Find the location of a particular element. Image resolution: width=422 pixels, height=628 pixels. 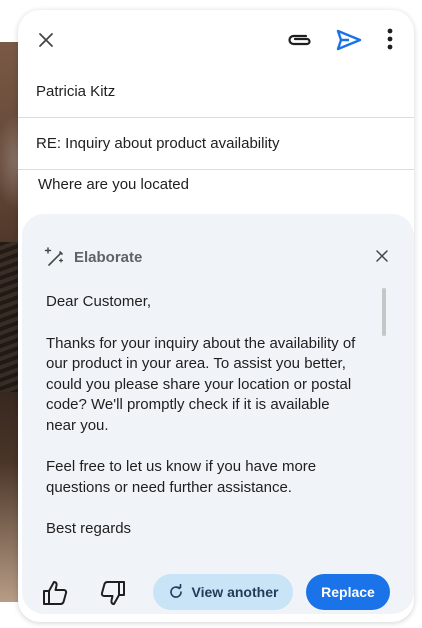

replace-label: Replace is located at coordinates (348, 592).